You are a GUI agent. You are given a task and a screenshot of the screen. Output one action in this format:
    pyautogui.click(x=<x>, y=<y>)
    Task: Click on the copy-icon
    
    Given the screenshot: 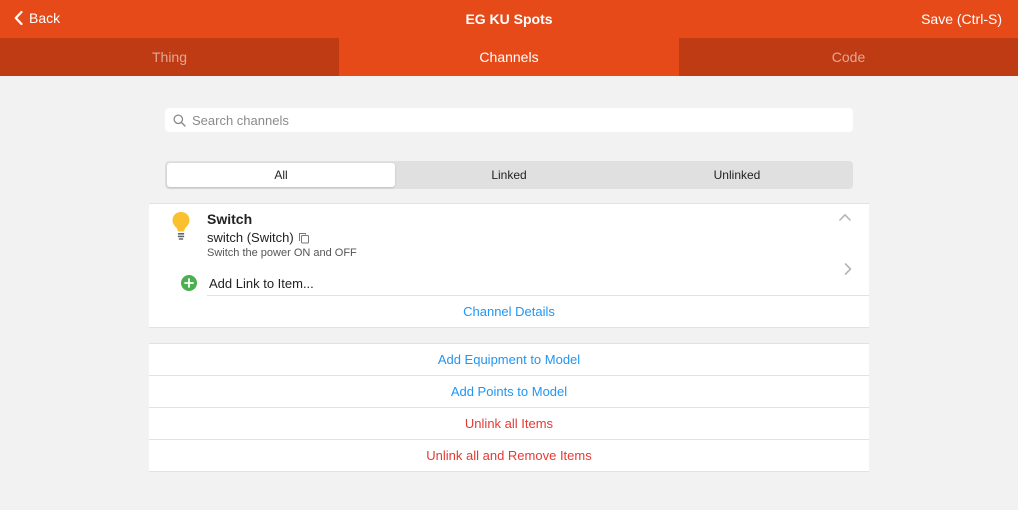 What is the action you would take?
    pyautogui.click(x=304, y=238)
    